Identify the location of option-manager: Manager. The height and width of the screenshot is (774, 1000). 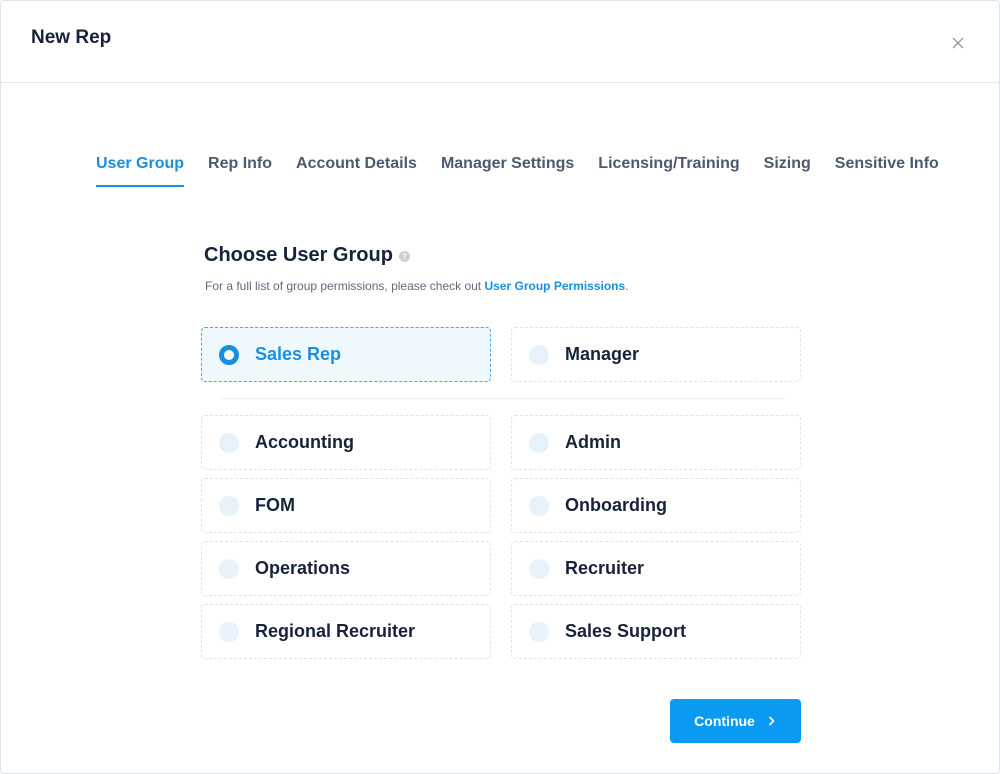
(656, 354).